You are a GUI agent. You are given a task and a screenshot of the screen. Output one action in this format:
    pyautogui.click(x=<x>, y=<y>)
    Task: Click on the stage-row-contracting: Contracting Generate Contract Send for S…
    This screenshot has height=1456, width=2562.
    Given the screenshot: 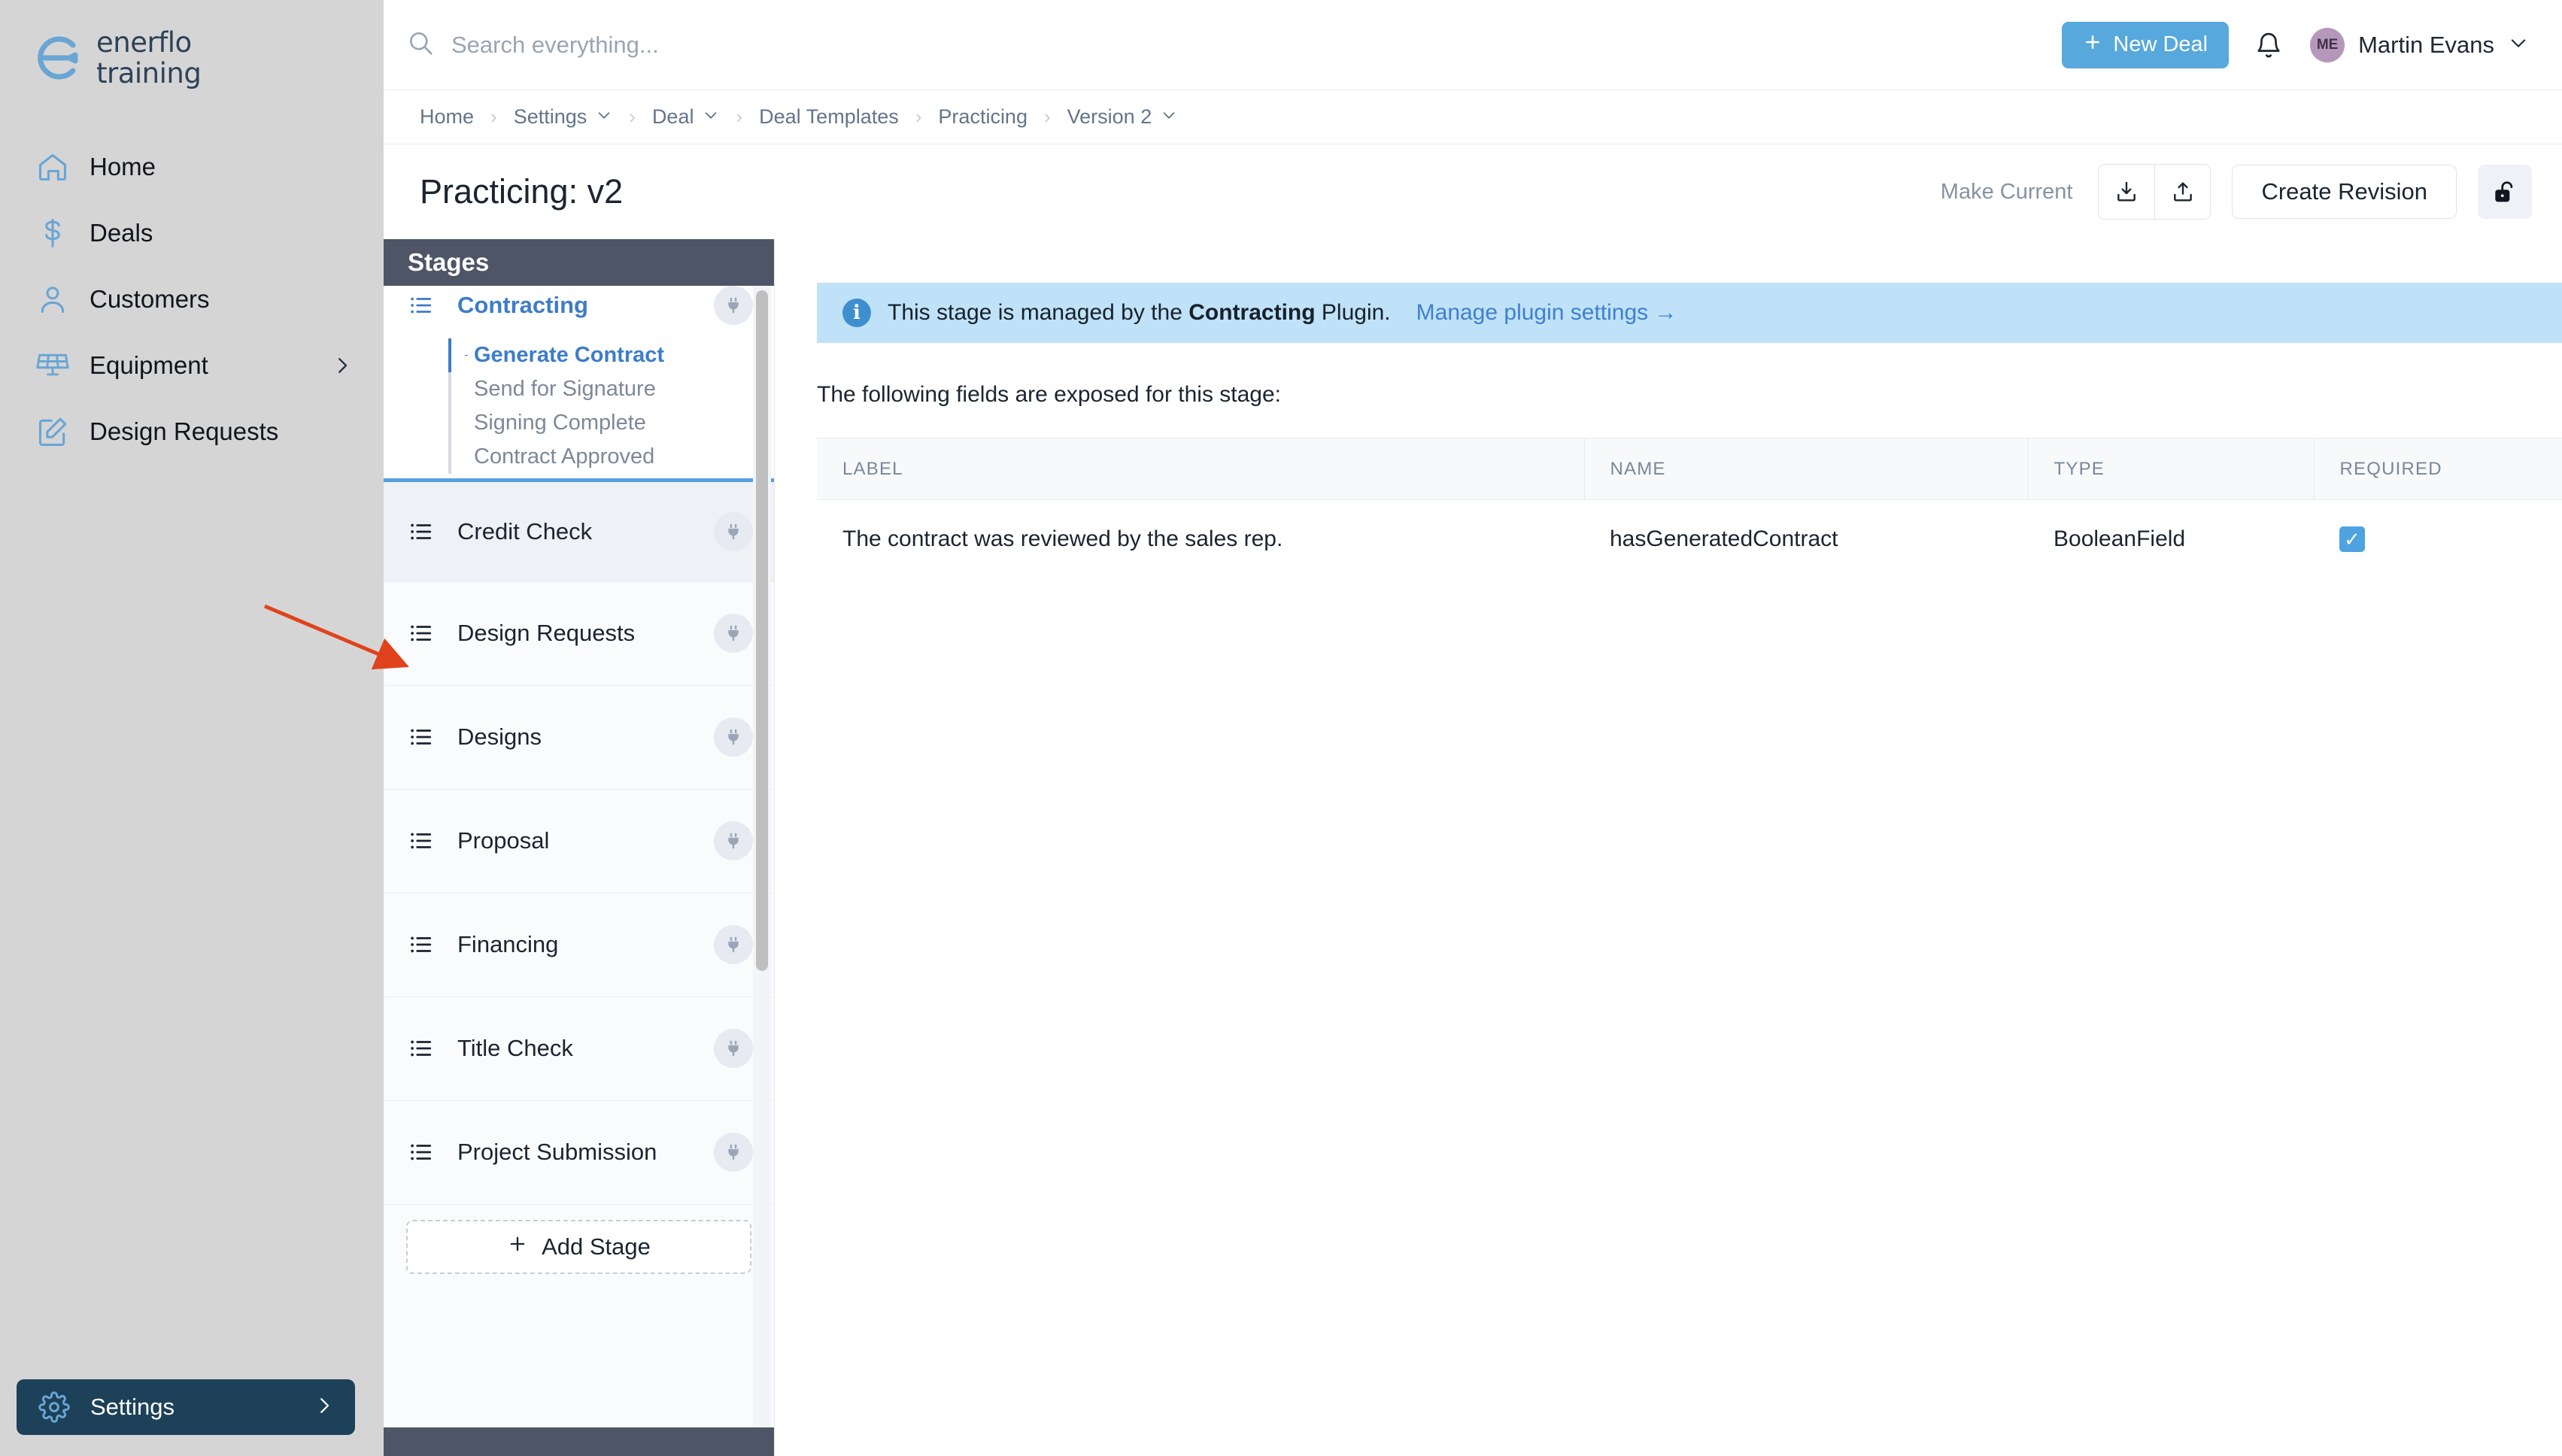 What is the action you would take?
    pyautogui.click(x=579, y=382)
    